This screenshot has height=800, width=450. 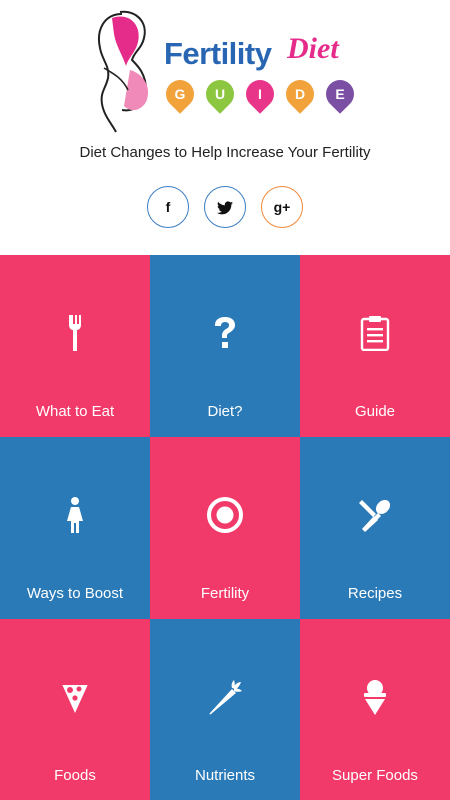 What do you see at coordinates (375, 333) in the screenshot?
I see `clipboard-icon` at bounding box center [375, 333].